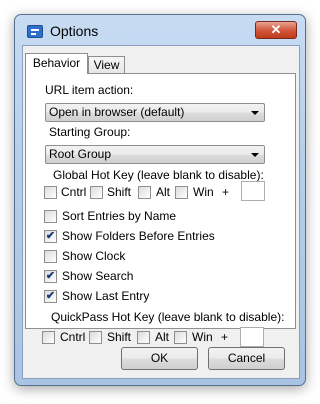 The image size is (320, 404). I want to click on url-action-select: Open in browser (default), so click(155, 112).